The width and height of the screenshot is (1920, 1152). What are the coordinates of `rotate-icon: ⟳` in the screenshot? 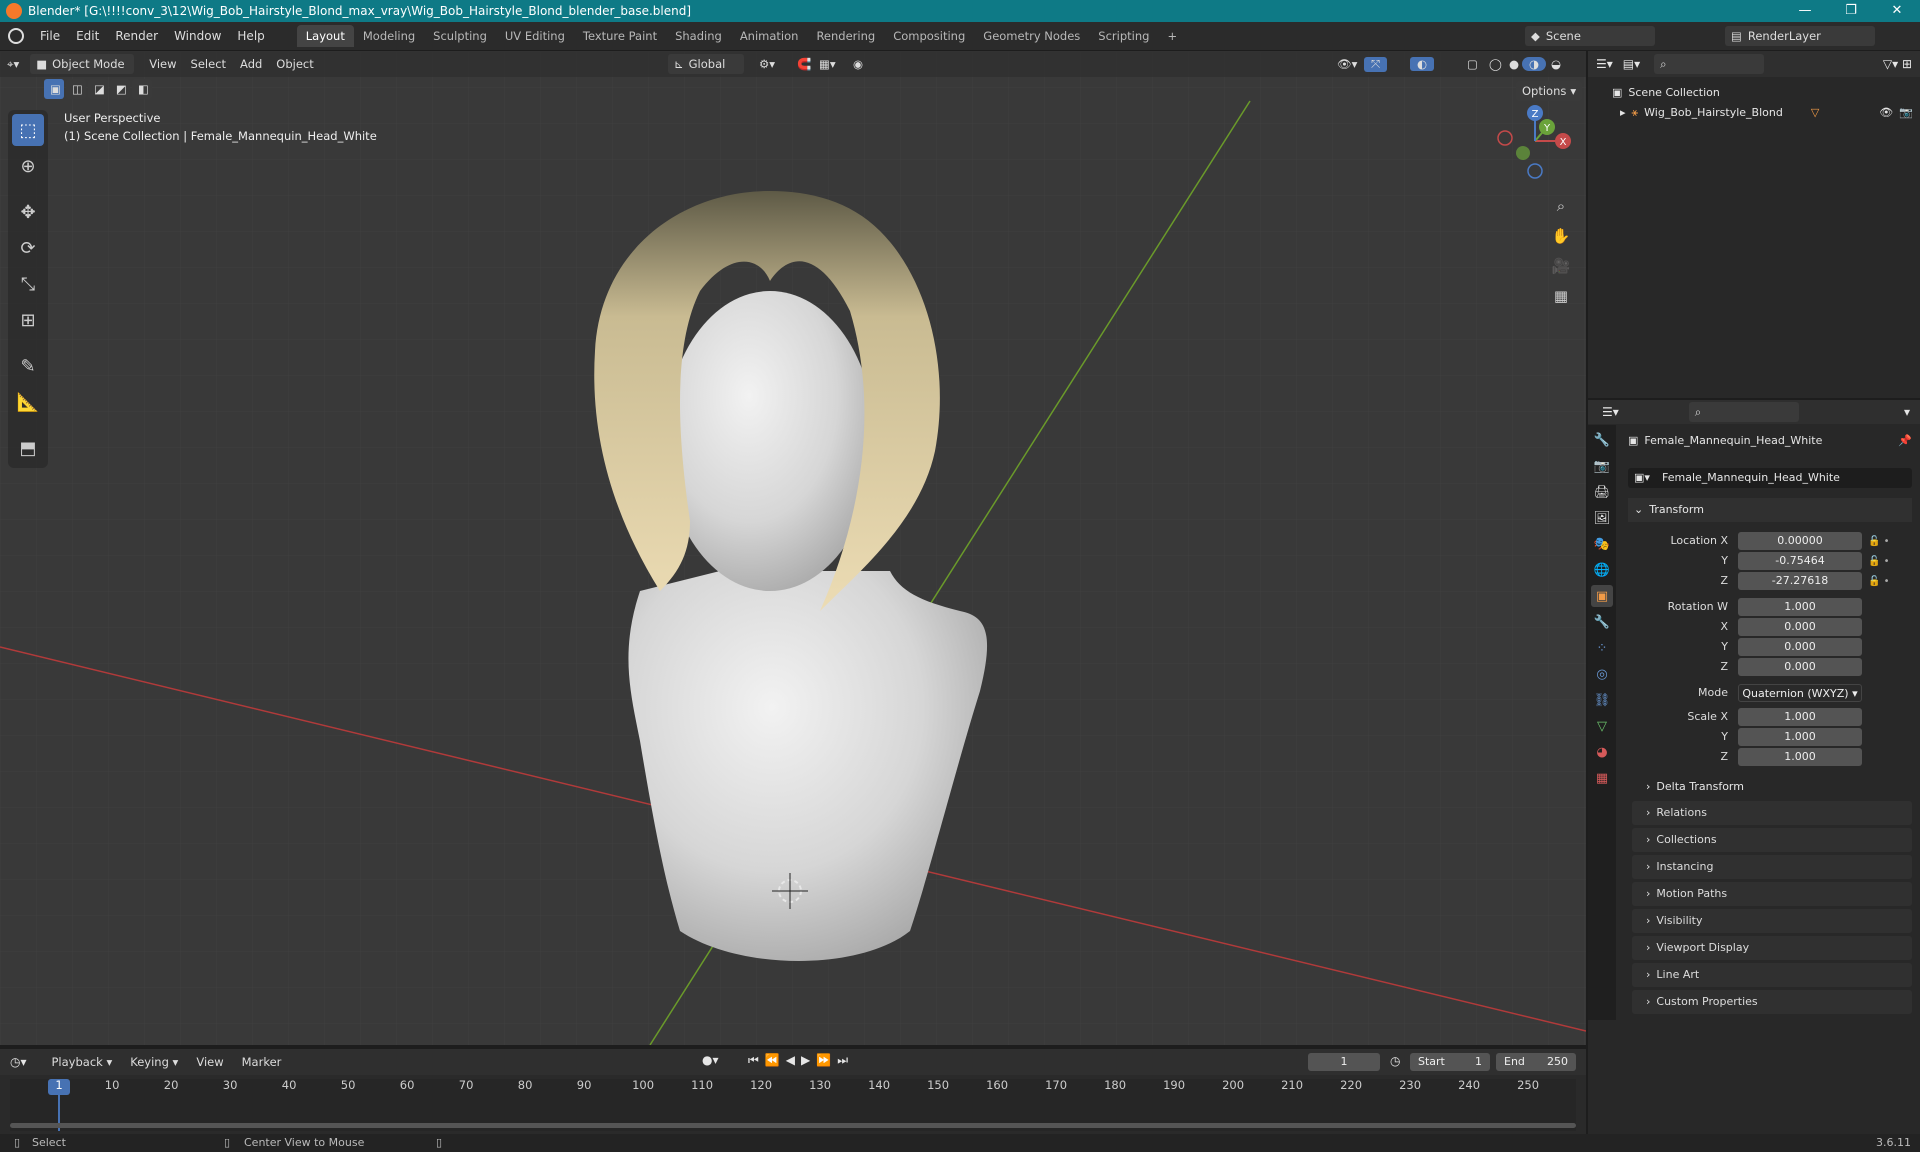 It's located at (28, 248).